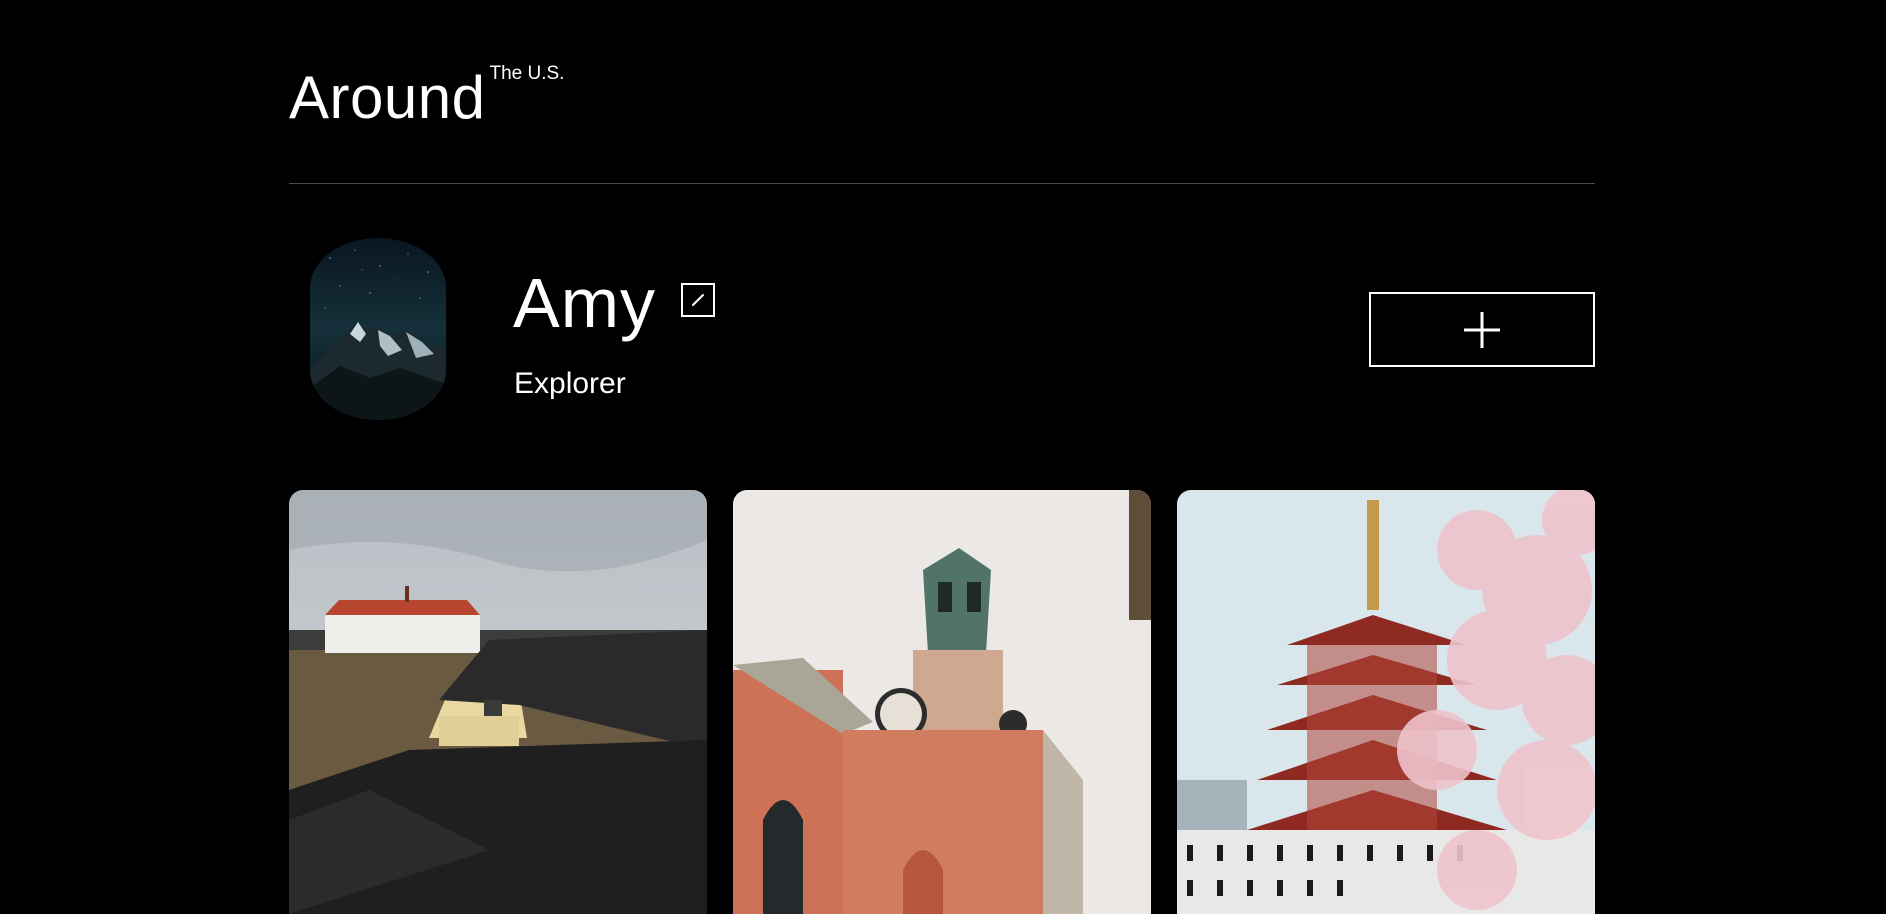  Describe the element at coordinates (584, 303) in the screenshot. I see `profile-name: Amy` at that location.